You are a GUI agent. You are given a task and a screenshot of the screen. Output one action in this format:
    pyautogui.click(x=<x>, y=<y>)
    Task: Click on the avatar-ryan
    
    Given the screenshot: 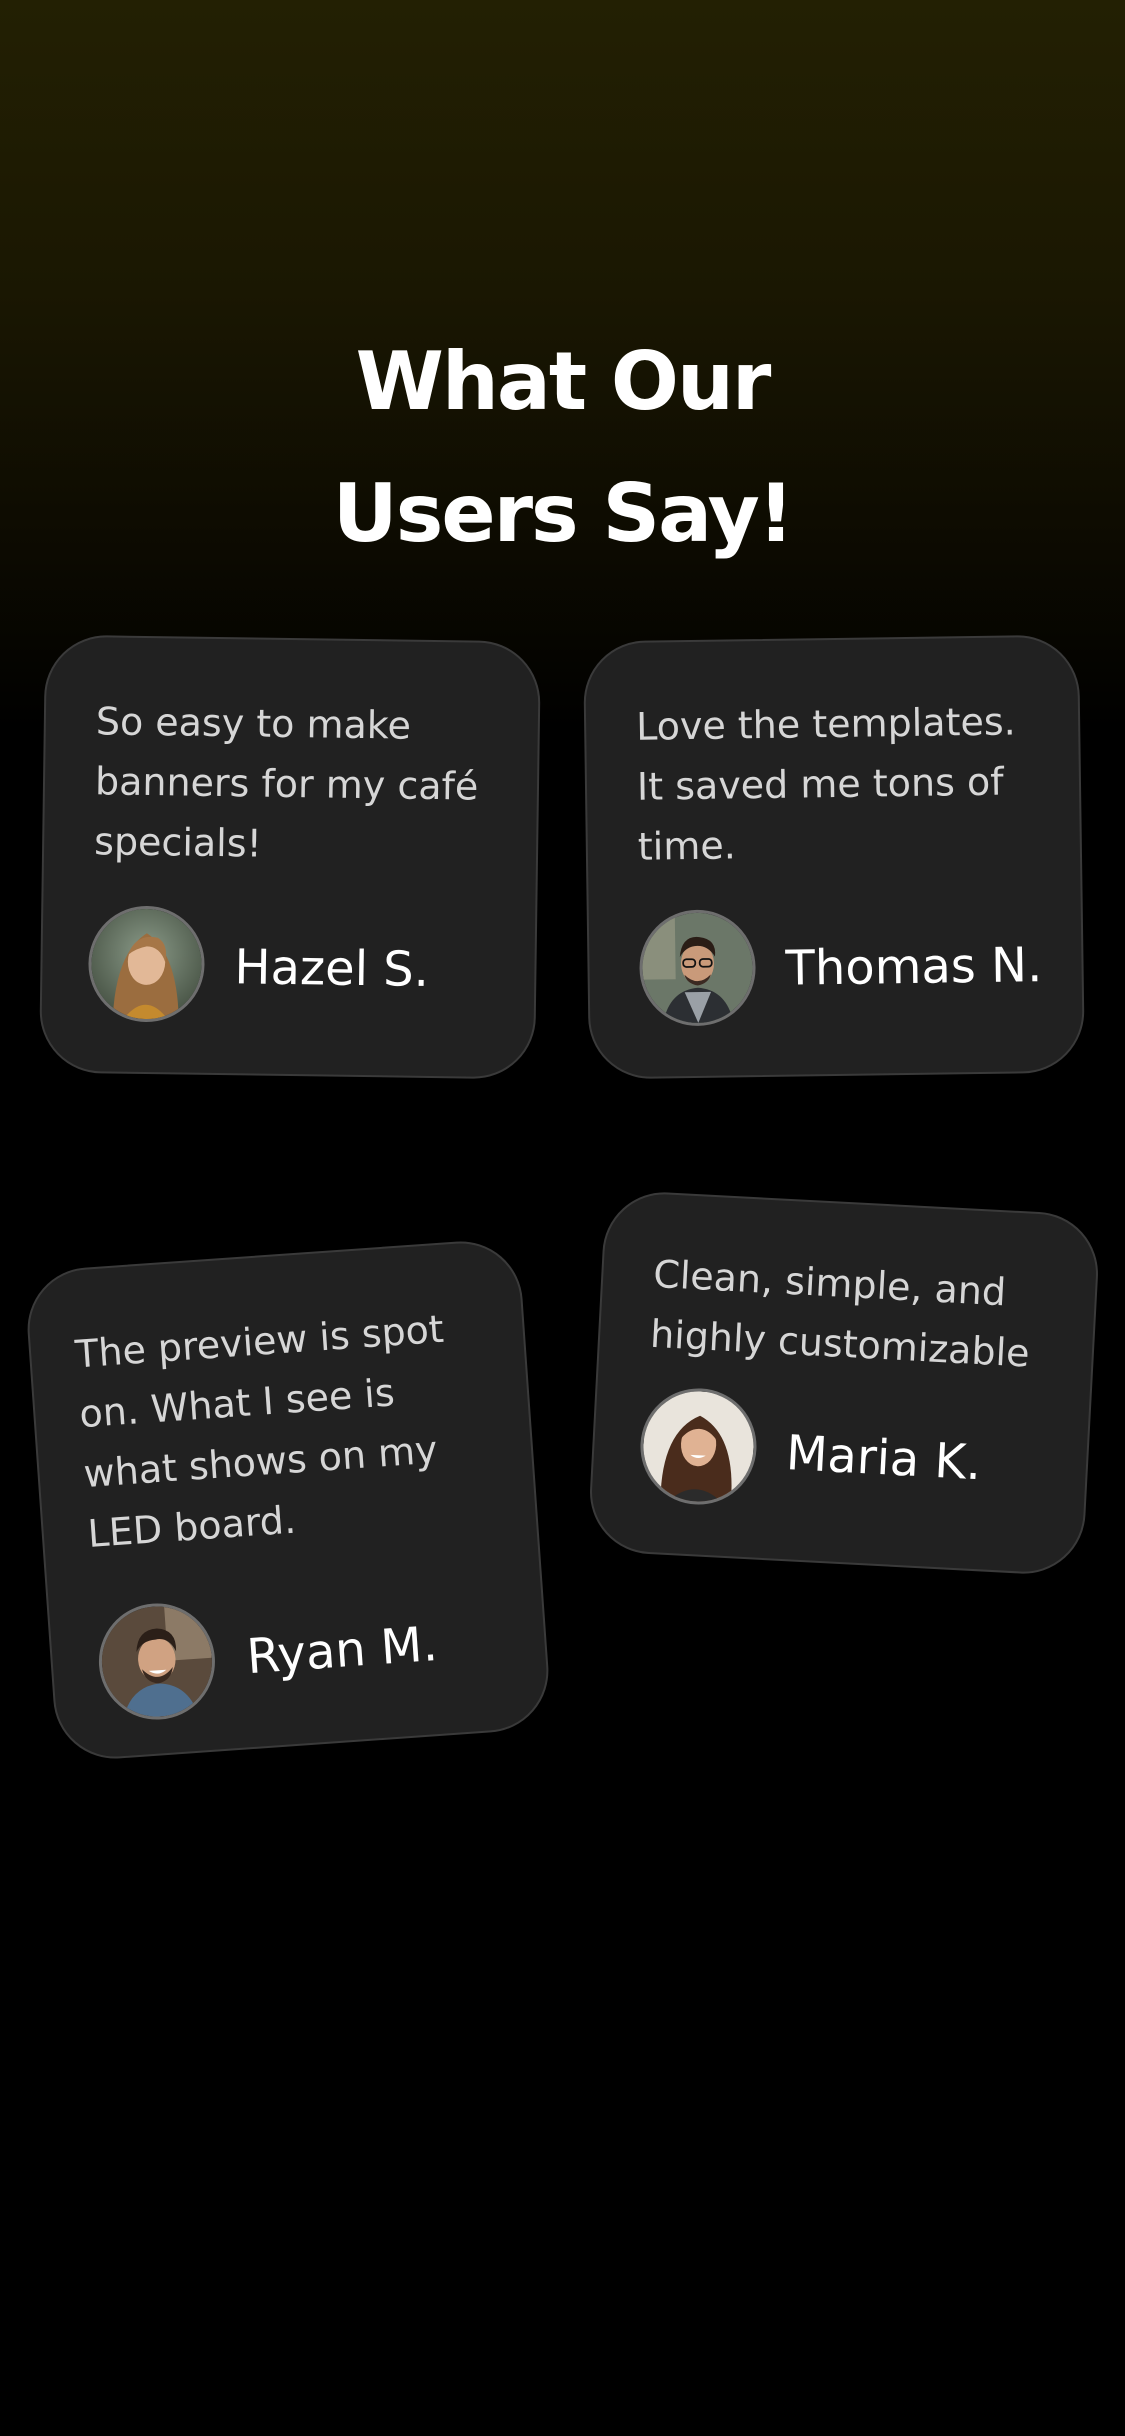 What is the action you would take?
    pyautogui.click(x=157, y=1661)
    